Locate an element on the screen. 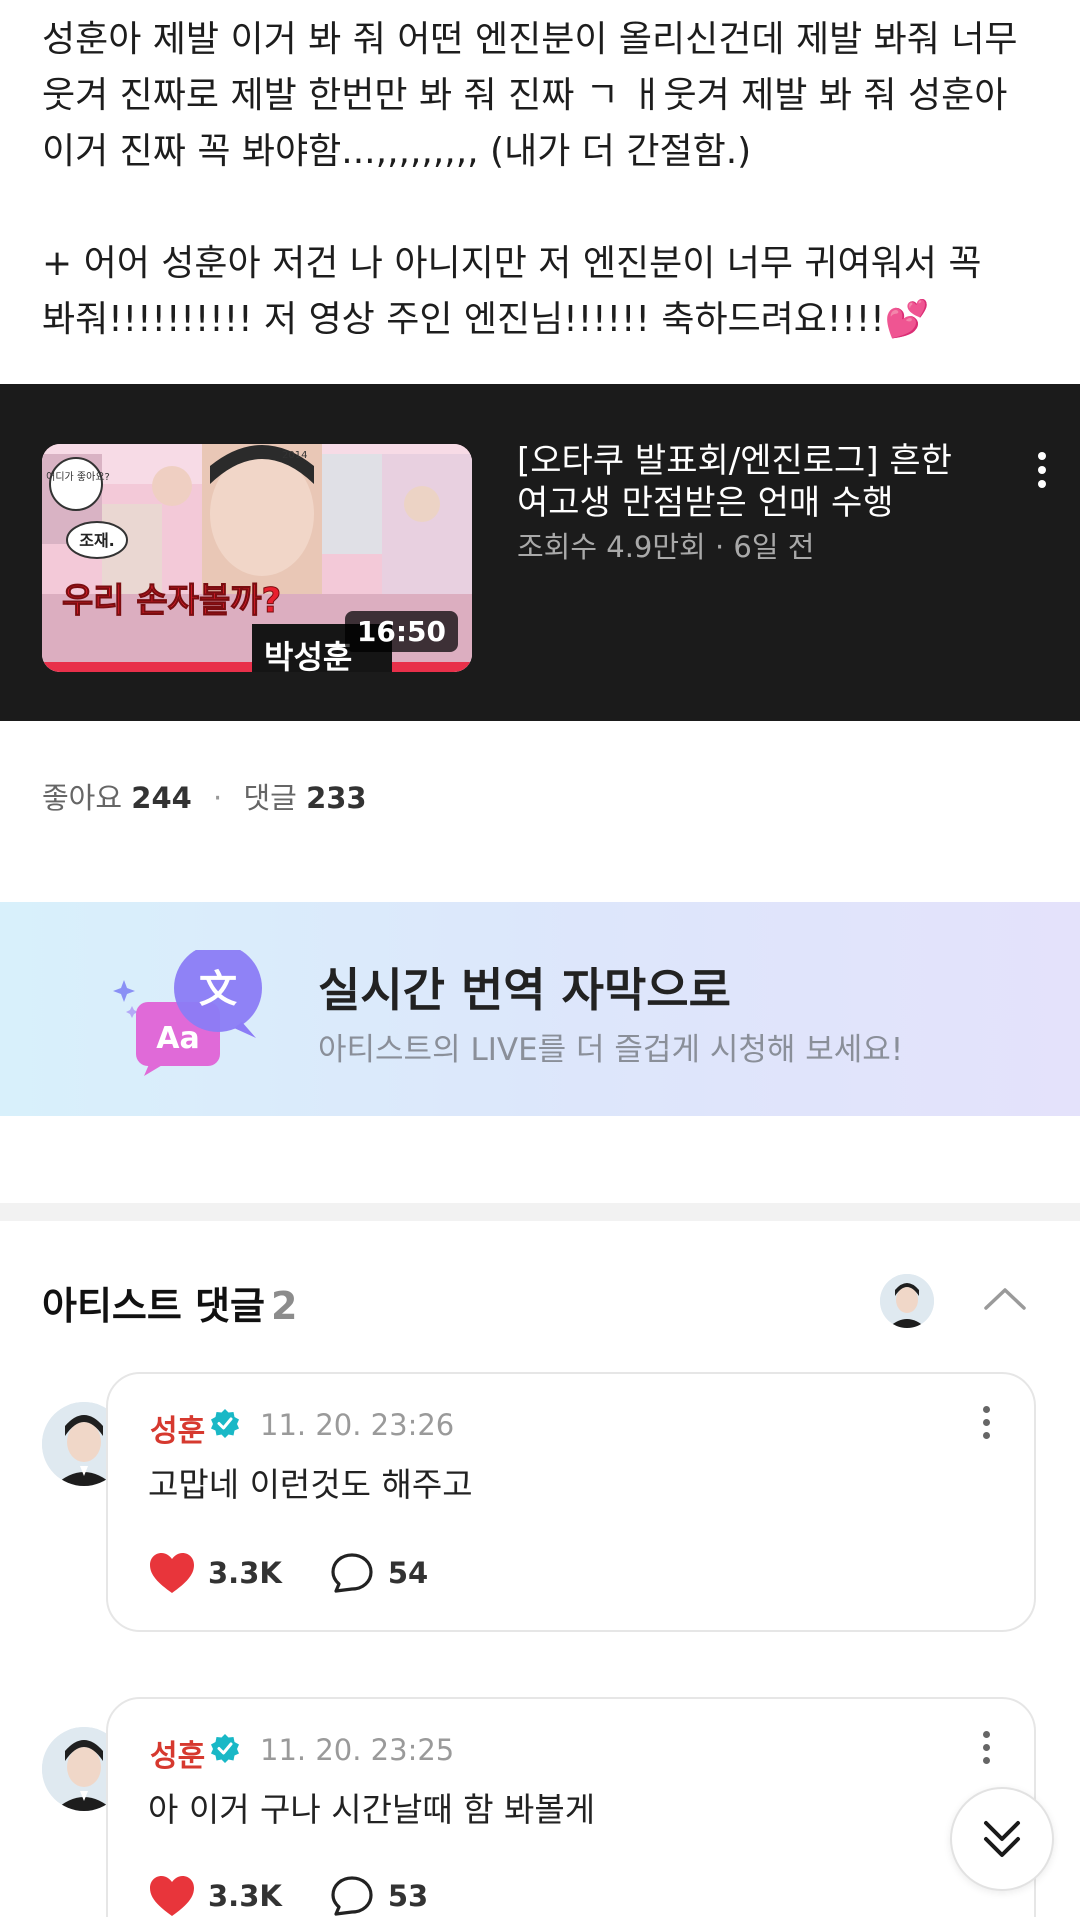 Image resolution: width=1080 pixels, height=1917 pixels. artist-comments-heading: 아티스트 댓글 2 is located at coordinates (169, 1302).